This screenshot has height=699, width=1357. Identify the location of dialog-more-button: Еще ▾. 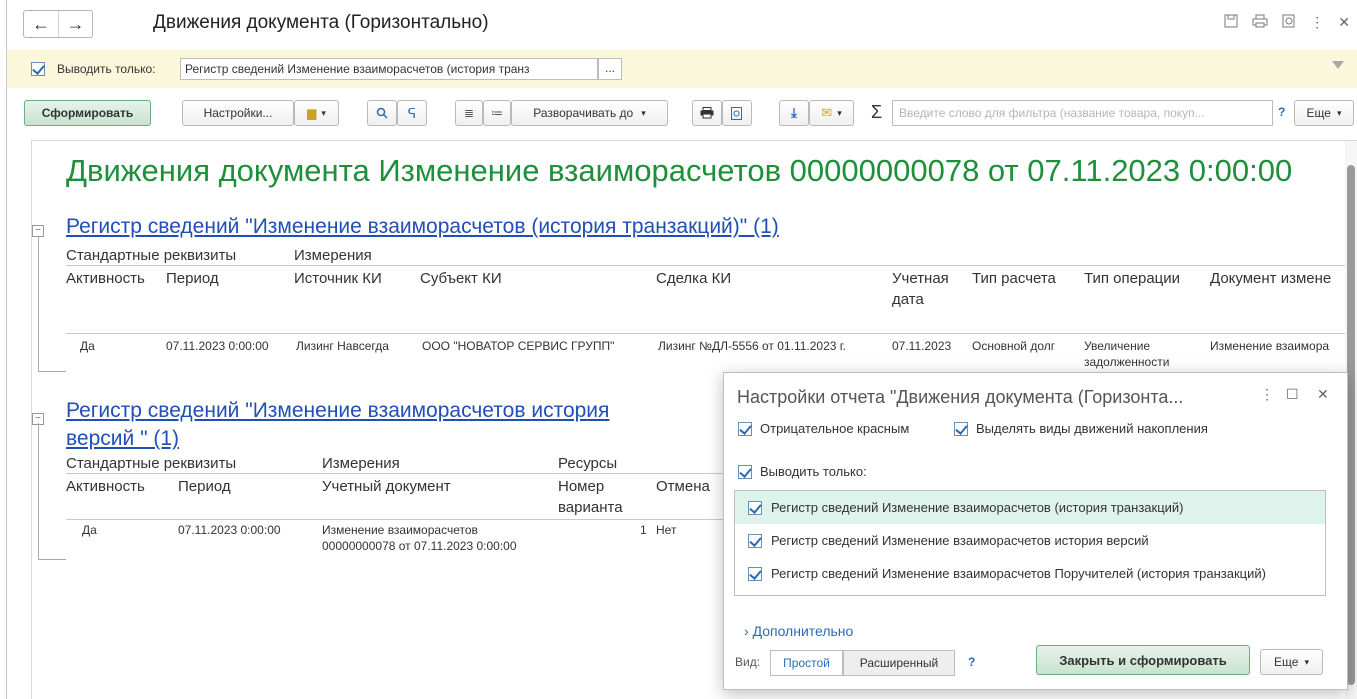
(1291, 662).